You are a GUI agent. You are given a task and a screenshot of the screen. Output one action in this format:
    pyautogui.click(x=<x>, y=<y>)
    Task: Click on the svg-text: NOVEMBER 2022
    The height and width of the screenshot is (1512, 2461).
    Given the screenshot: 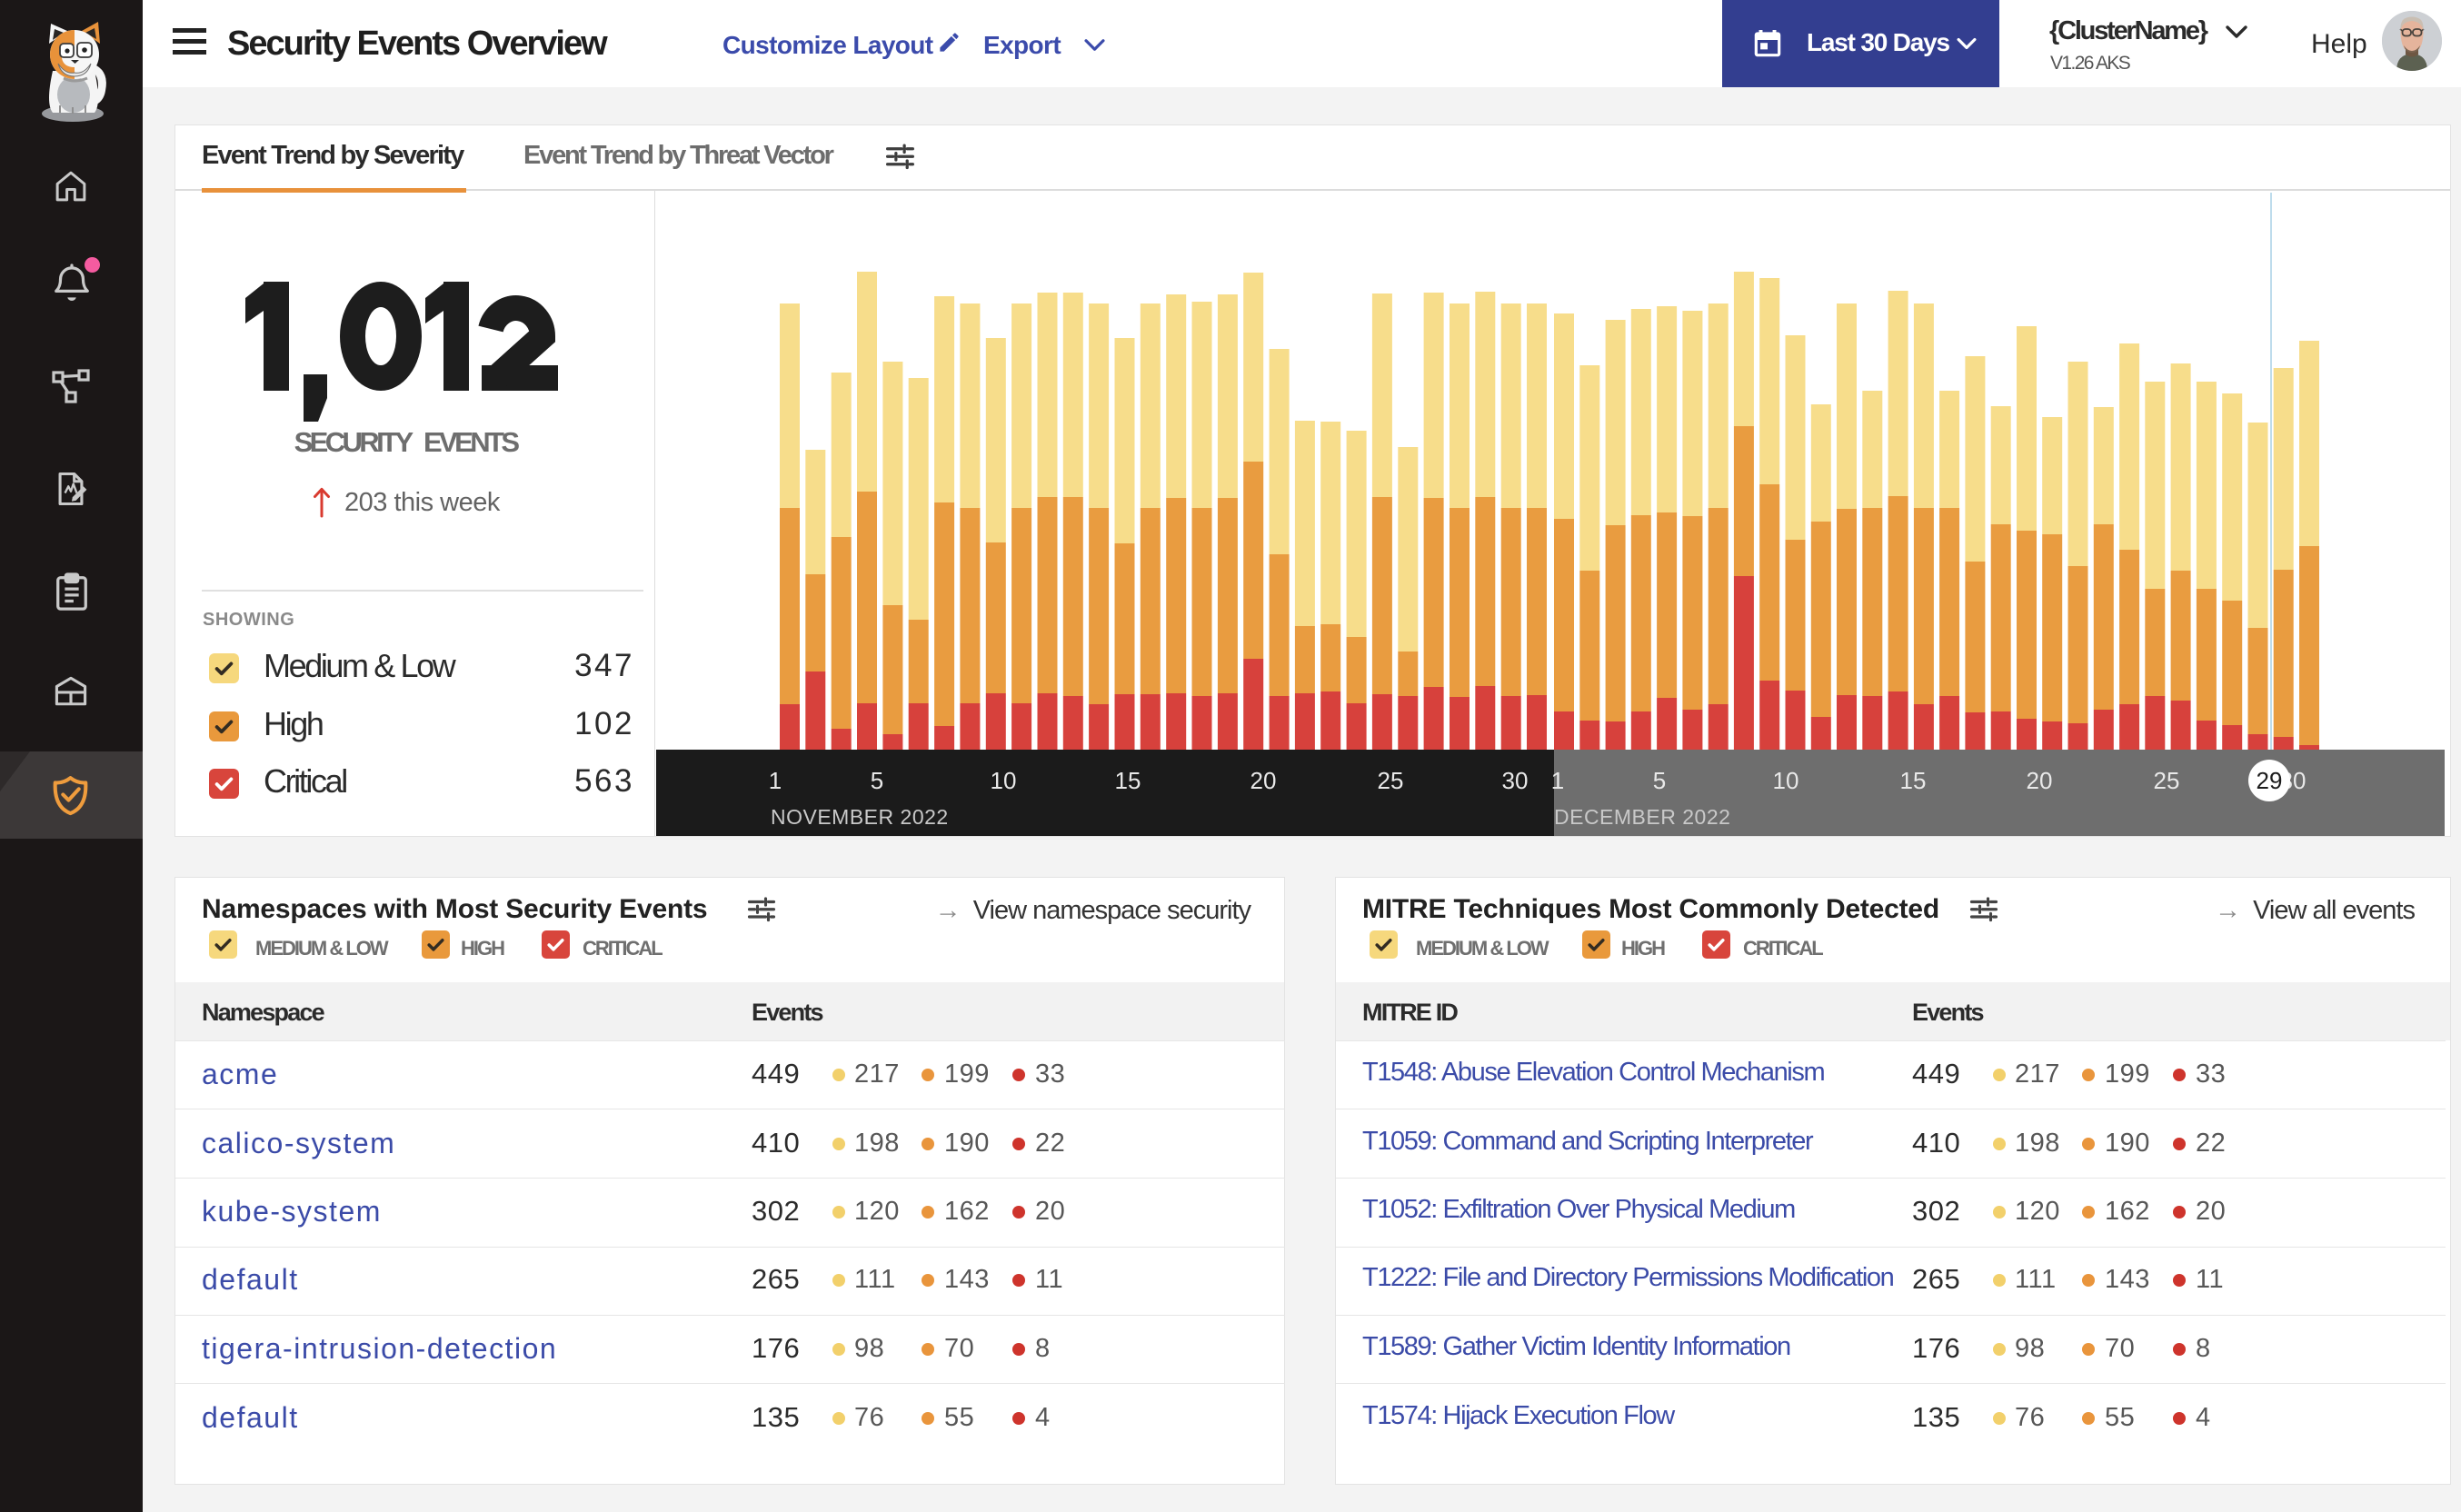 What is the action you would take?
    pyautogui.click(x=860, y=817)
    